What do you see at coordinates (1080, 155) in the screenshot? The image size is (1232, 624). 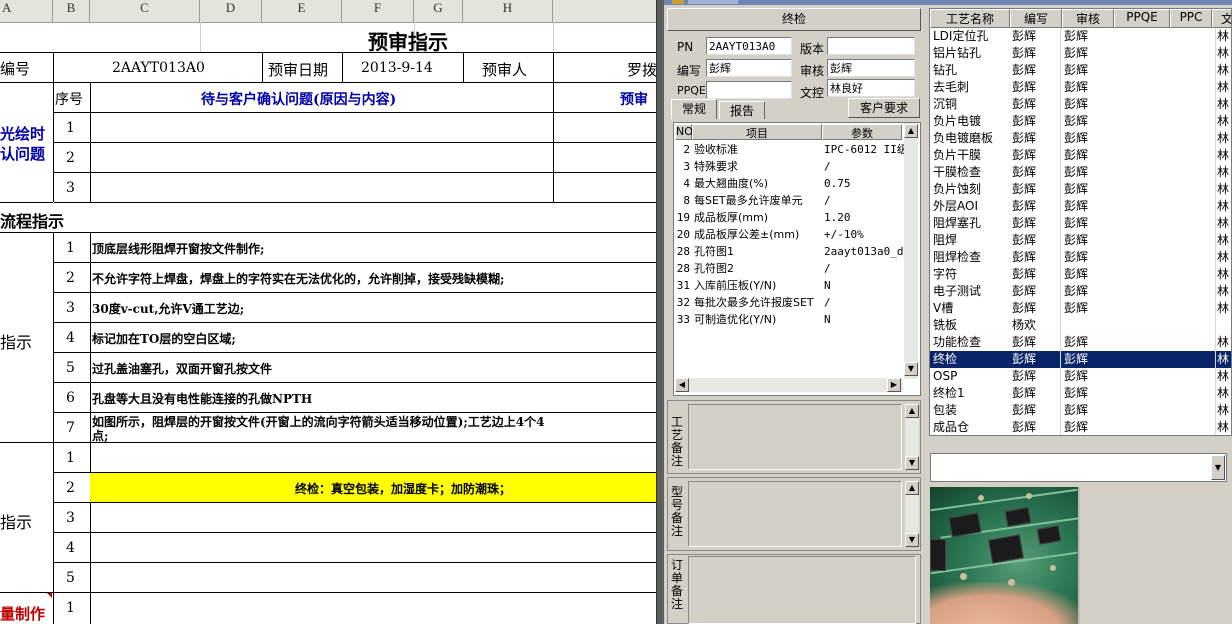 I see `process-row: 负片干膜 彭辉 彭辉 林` at bounding box center [1080, 155].